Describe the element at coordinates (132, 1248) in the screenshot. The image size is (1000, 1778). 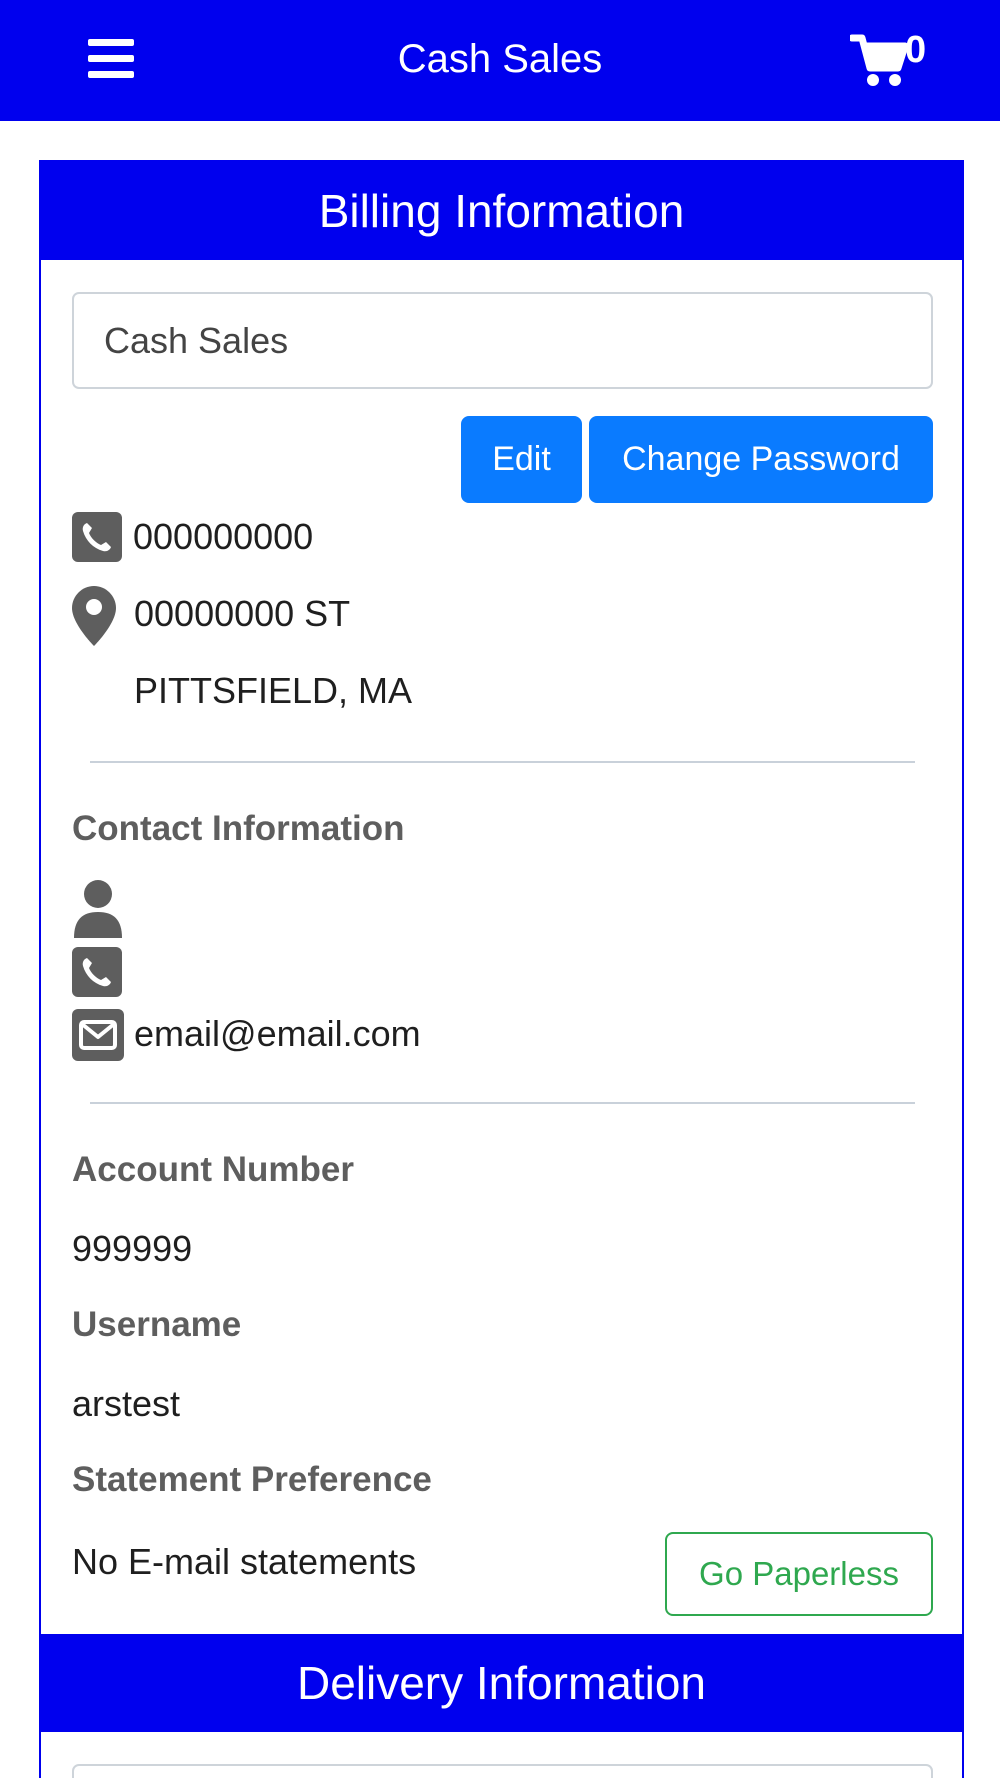
I see `account-number-value: 999999` at that location.